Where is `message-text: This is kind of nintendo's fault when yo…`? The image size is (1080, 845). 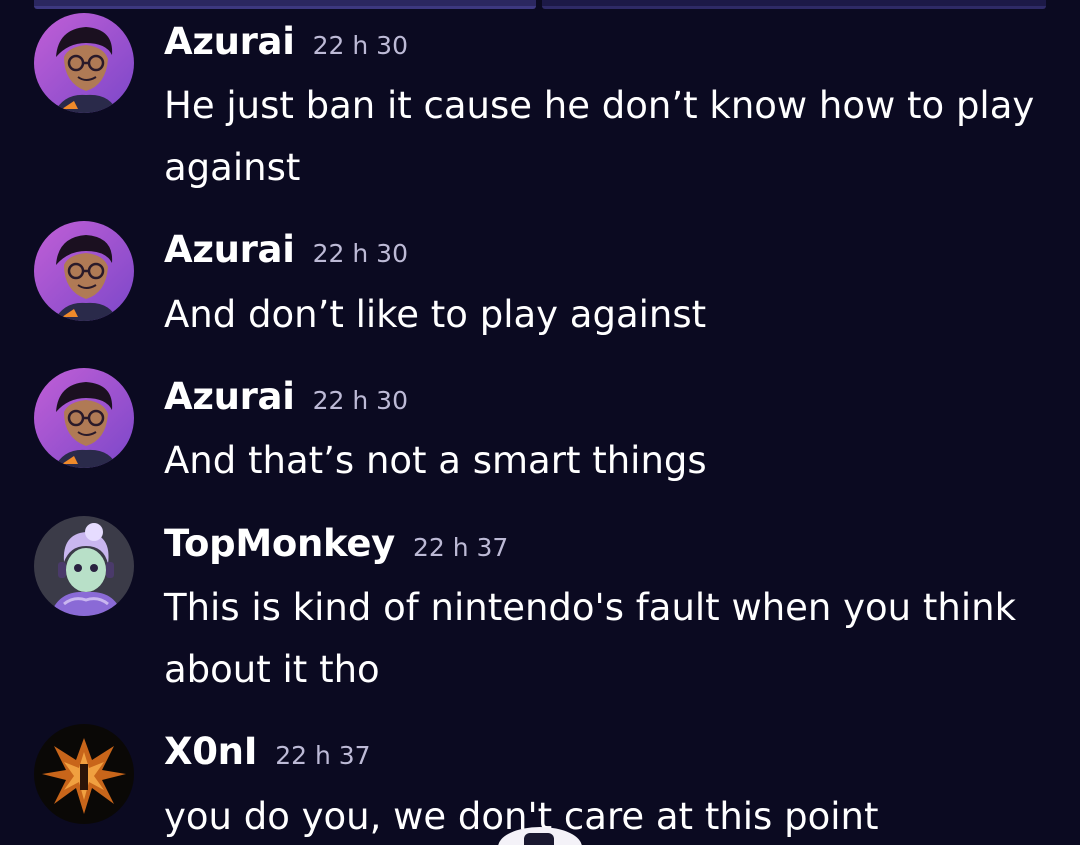
message-text: This is kind of nintendo's fault when yo… is located at coordinates (590, 638).